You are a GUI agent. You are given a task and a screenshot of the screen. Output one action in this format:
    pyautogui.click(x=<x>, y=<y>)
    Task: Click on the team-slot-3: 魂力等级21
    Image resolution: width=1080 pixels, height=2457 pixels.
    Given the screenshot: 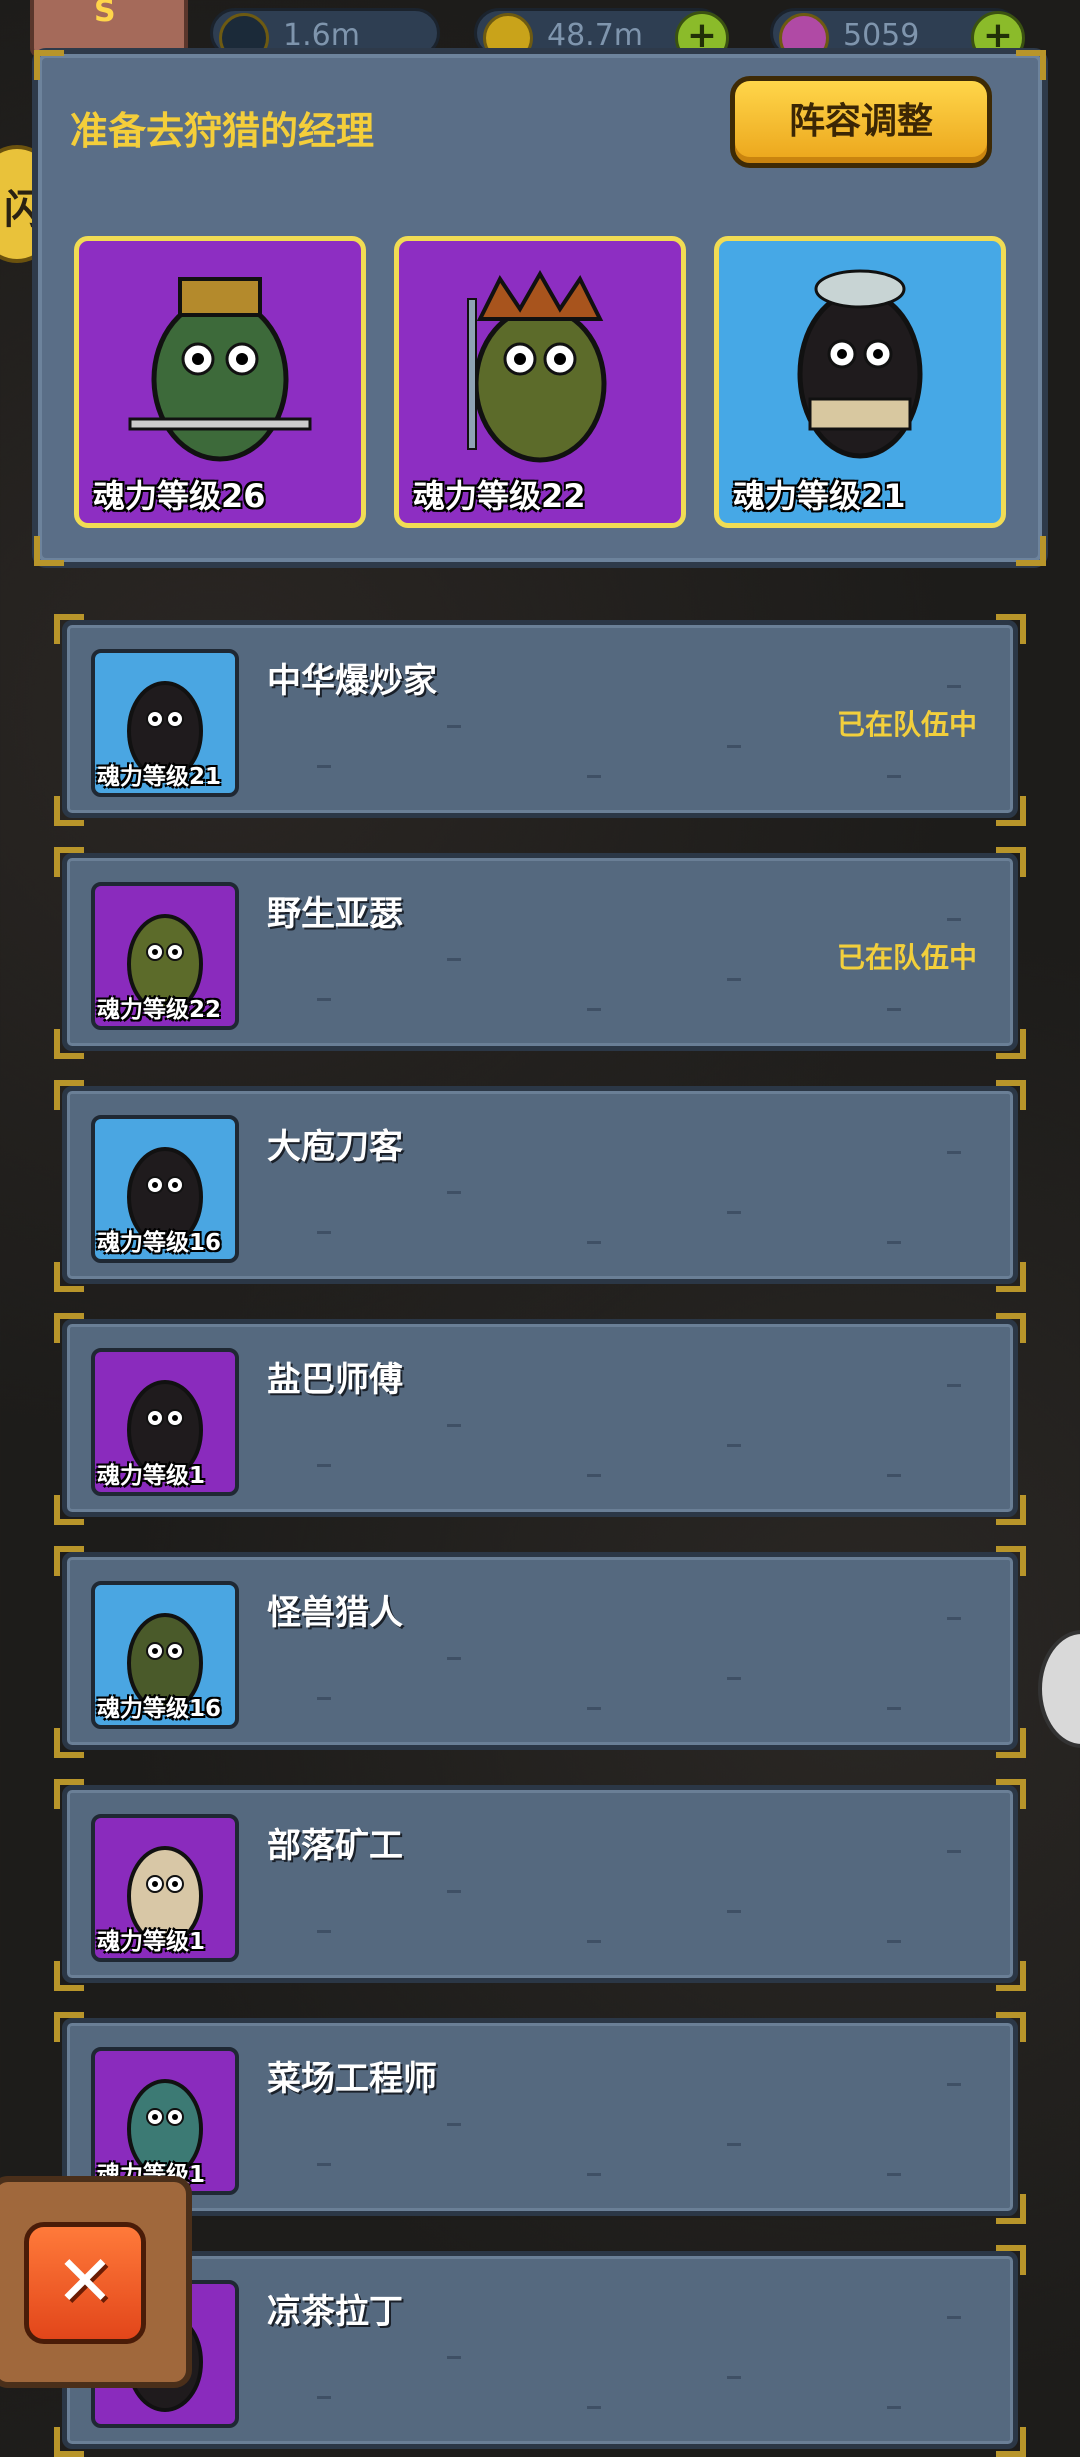 What is the action you would take?
    pyautogui.click(x=860, y=382)
    